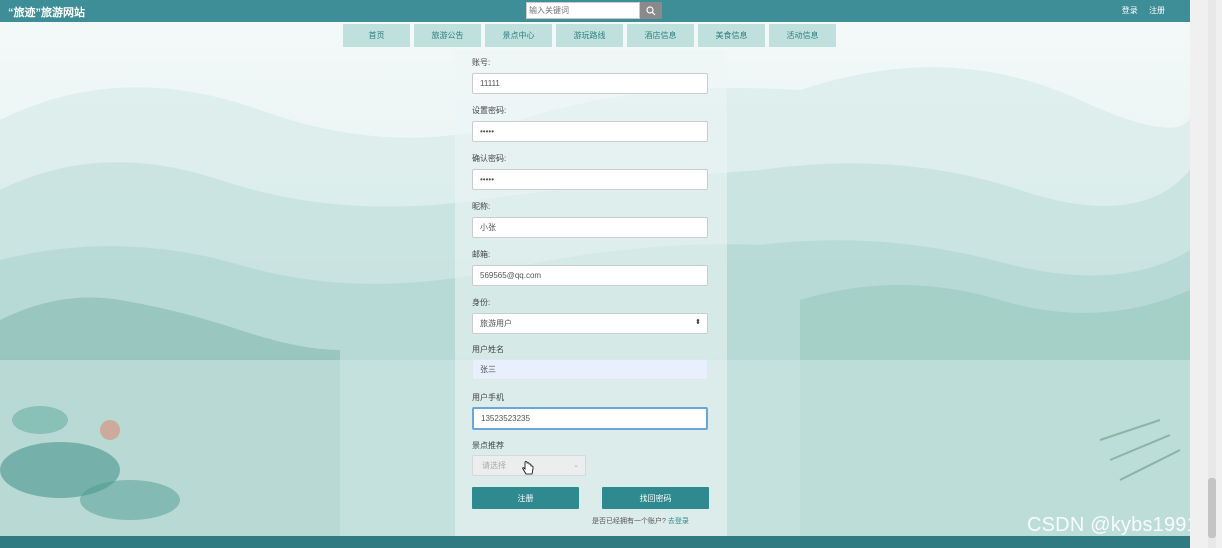  Describe the element at coordinates (660, 35) in the screenshot. I see `nav-hotels: 酒店信息` at that location.